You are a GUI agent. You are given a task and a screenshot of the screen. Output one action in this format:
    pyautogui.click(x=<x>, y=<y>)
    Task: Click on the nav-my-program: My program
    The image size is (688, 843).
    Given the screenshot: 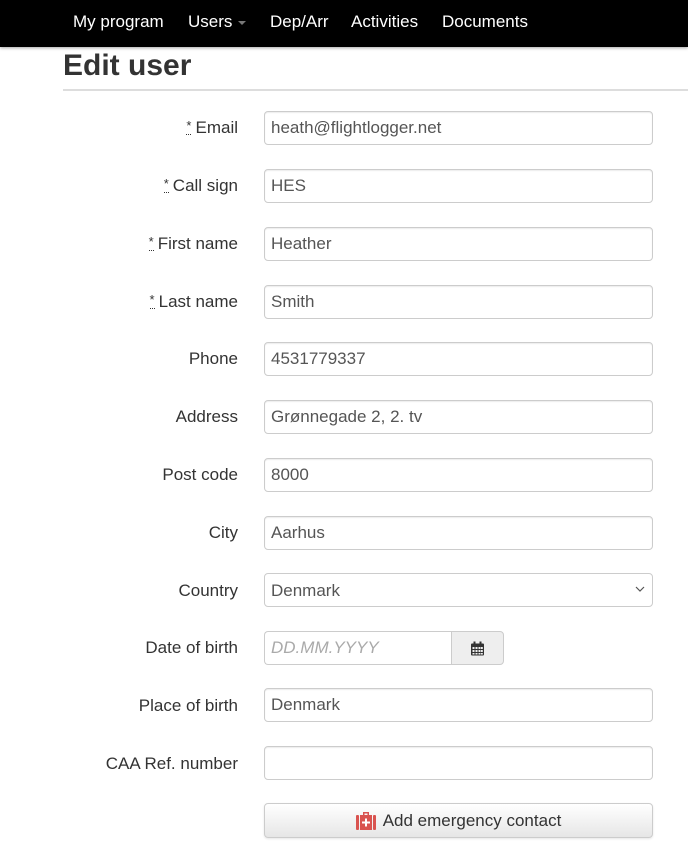 What is the action you would take?
    pyautogui.click(x=118, y=22)
    